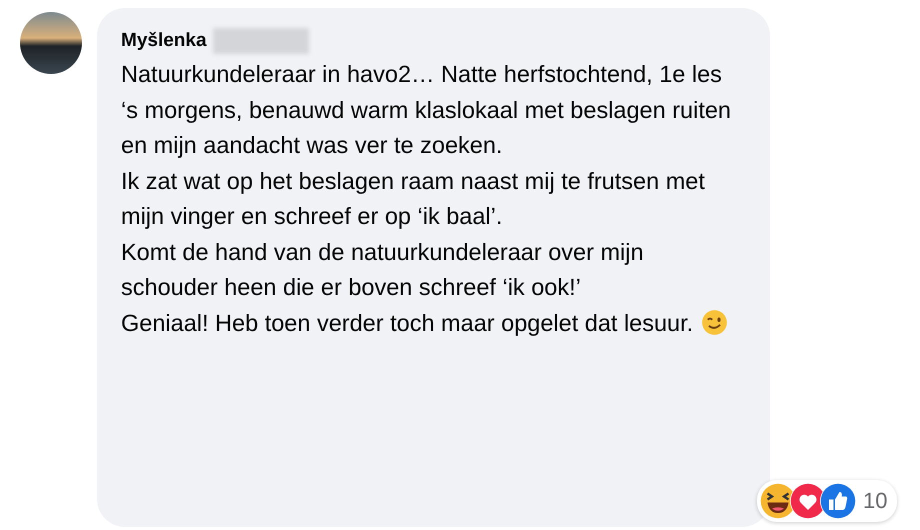  I want to click on reaction-count: 10, so click(875, 501).